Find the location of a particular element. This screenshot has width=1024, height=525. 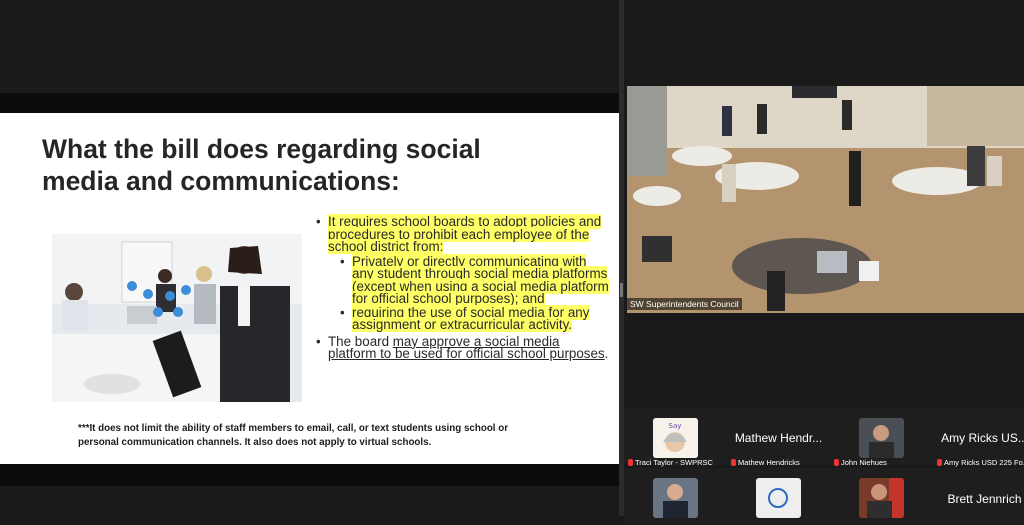

letterbox-bottom is located at coordinates (309, 475).